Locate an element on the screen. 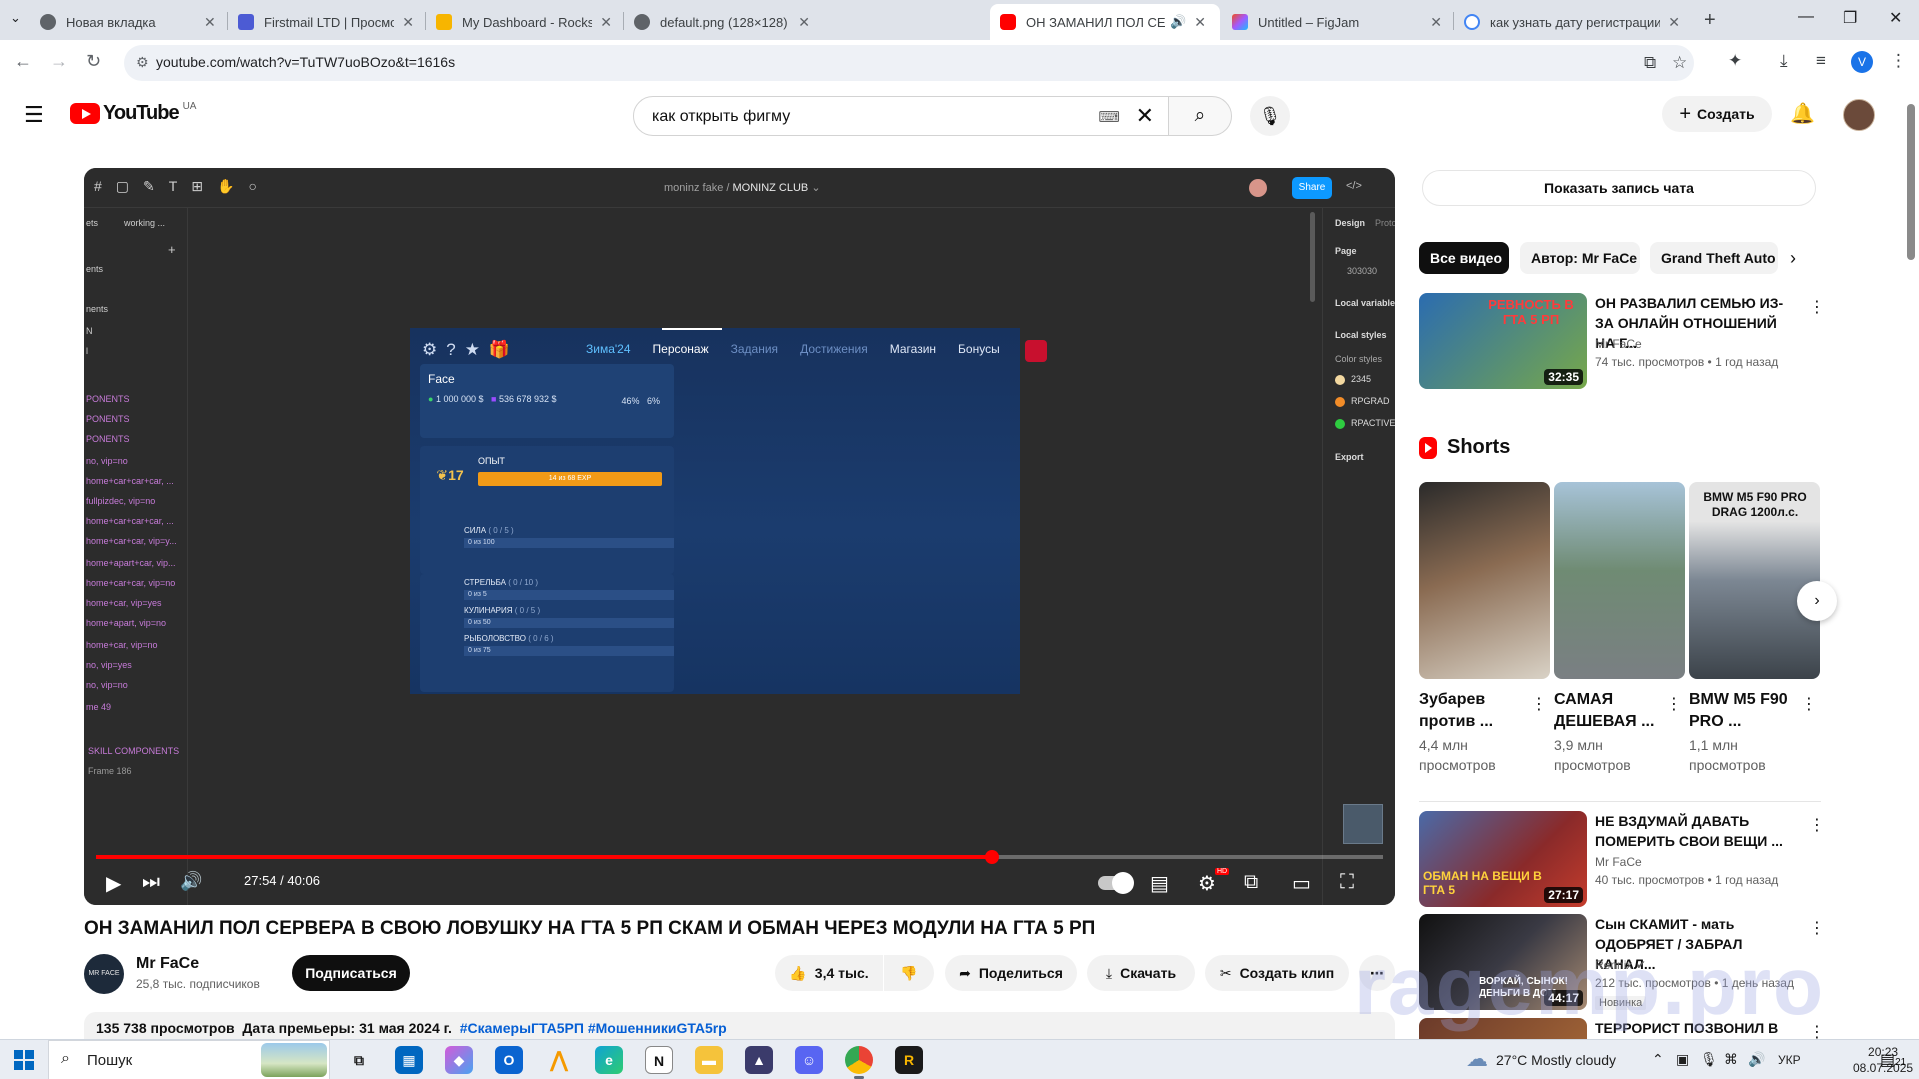 The image size is (1919, 1079). search-input: как открыть фигму ⌨ ✕ is located at coordinates (901, 116).